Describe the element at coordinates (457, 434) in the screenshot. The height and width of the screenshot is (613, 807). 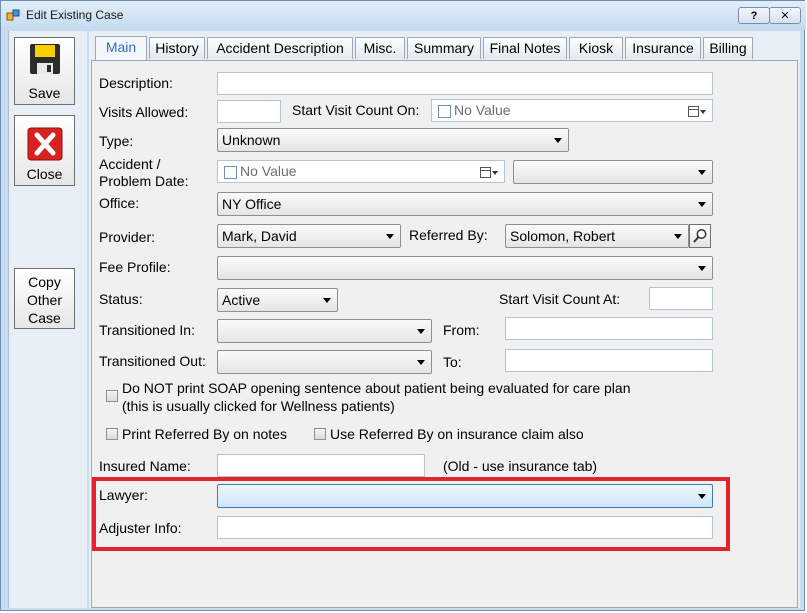
I see `use-referred-by-label: Use Referred By on insurance claim also` at that location.